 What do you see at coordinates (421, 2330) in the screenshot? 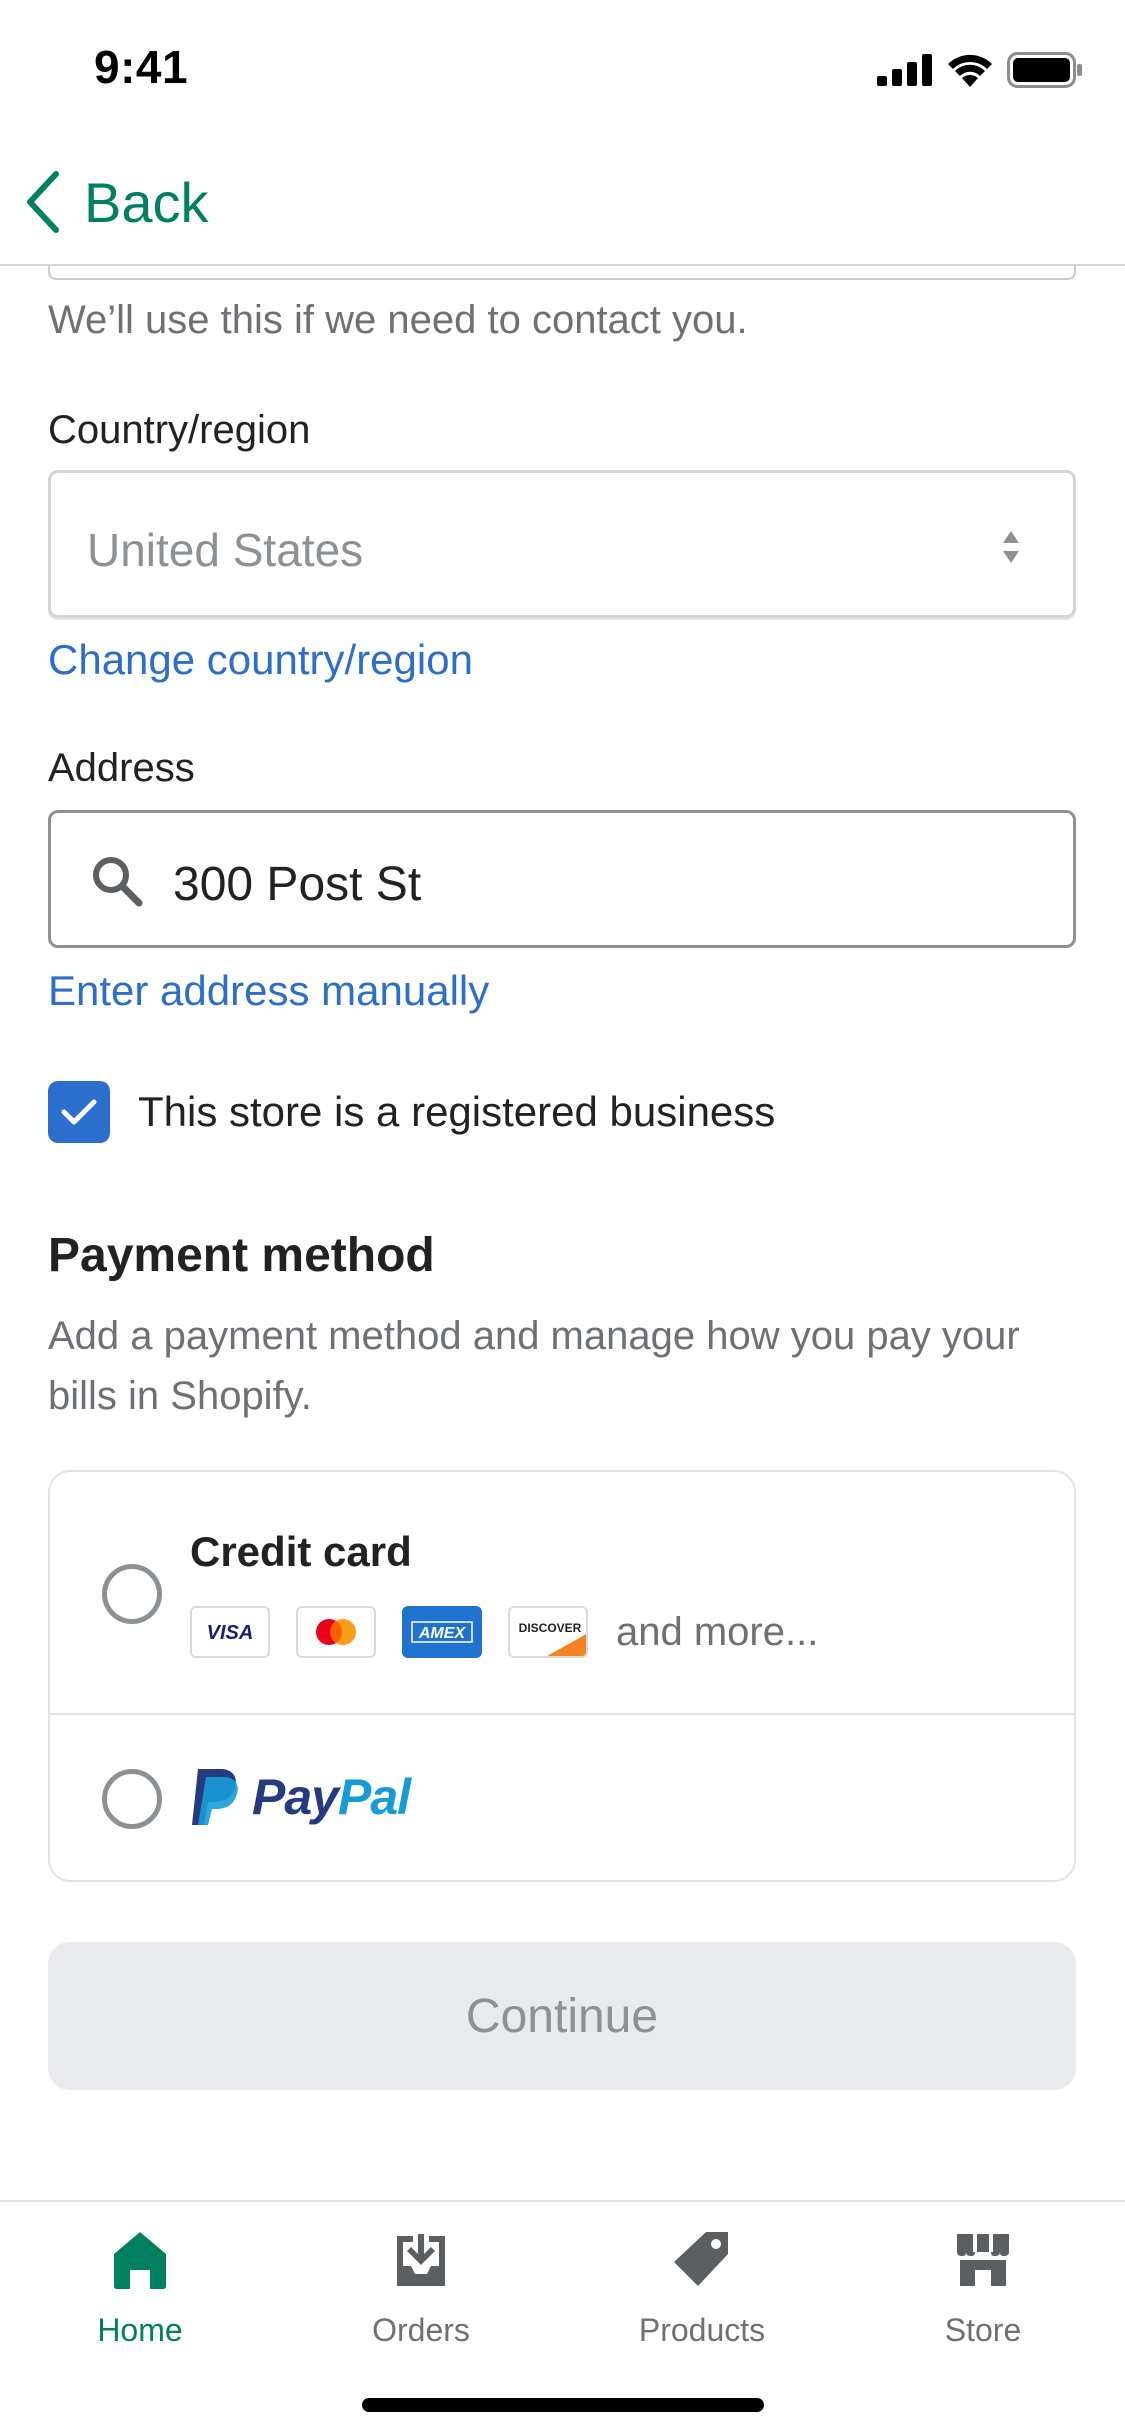
I see `tab-orders-label: Orders` at bounding box center [421, 2330].